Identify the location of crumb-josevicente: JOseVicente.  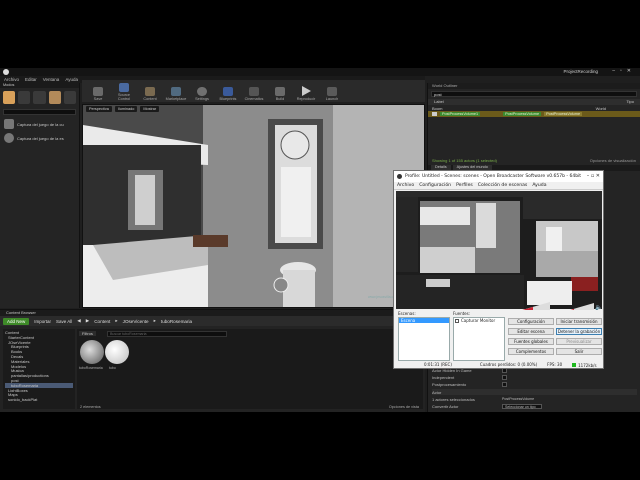
(136, 321).